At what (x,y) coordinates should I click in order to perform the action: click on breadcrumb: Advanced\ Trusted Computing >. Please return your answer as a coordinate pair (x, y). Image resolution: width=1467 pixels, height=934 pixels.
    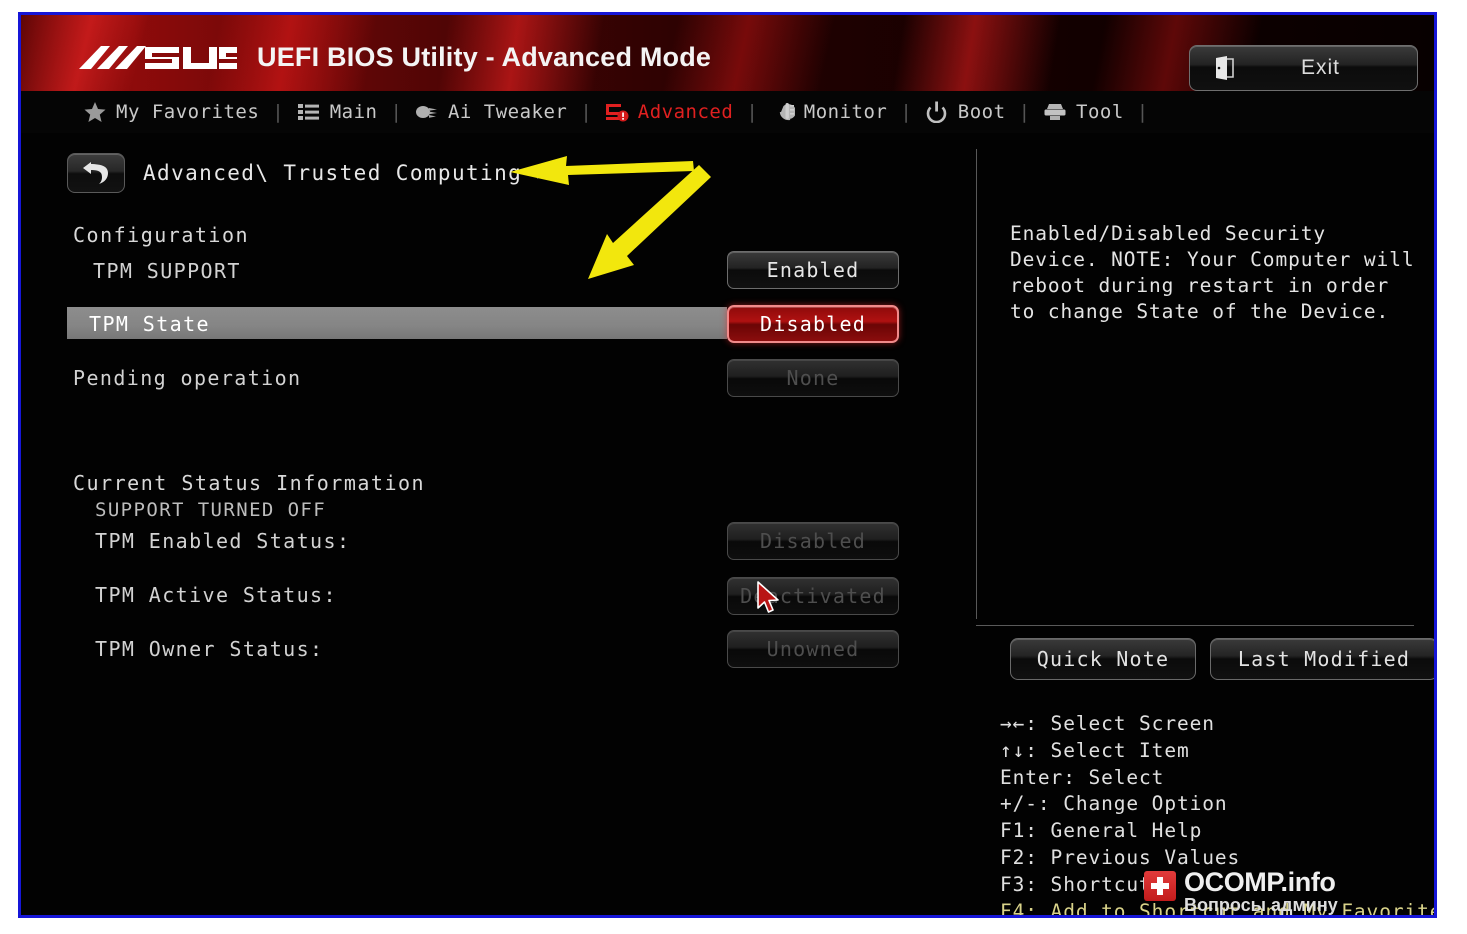
    Looking at the image, I should click on (346, 173).